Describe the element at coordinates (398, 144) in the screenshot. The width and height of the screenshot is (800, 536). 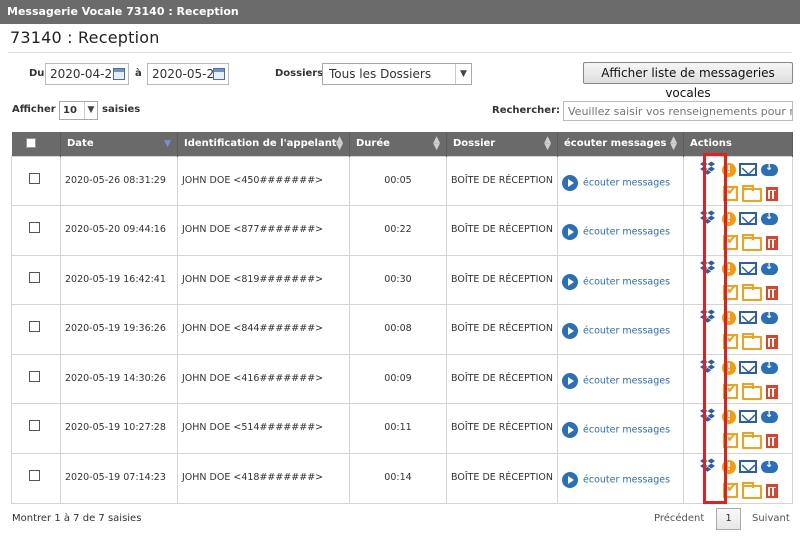
I see `column-header-duration: Durée ▲ ▼` at that location.